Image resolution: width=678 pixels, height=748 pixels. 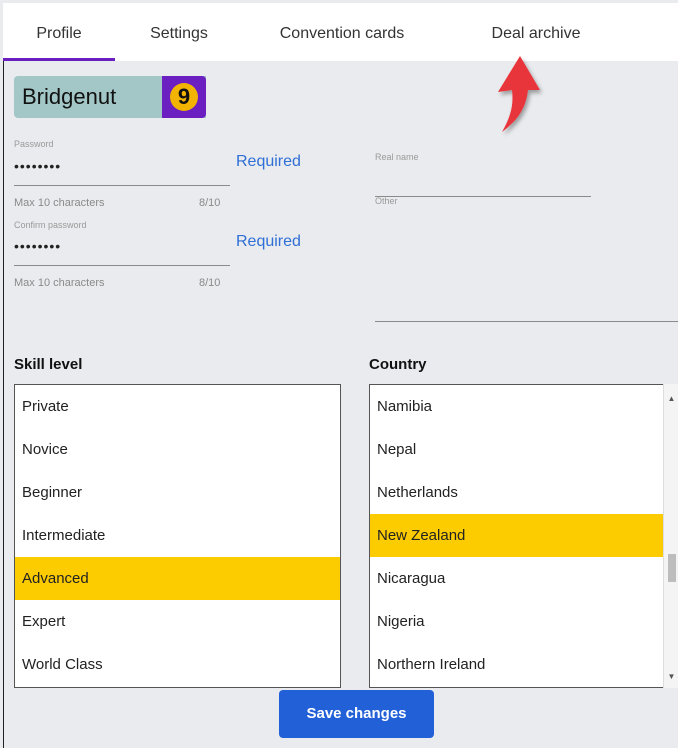 I want to click on other-label: Other, so click(x=386, y=201).